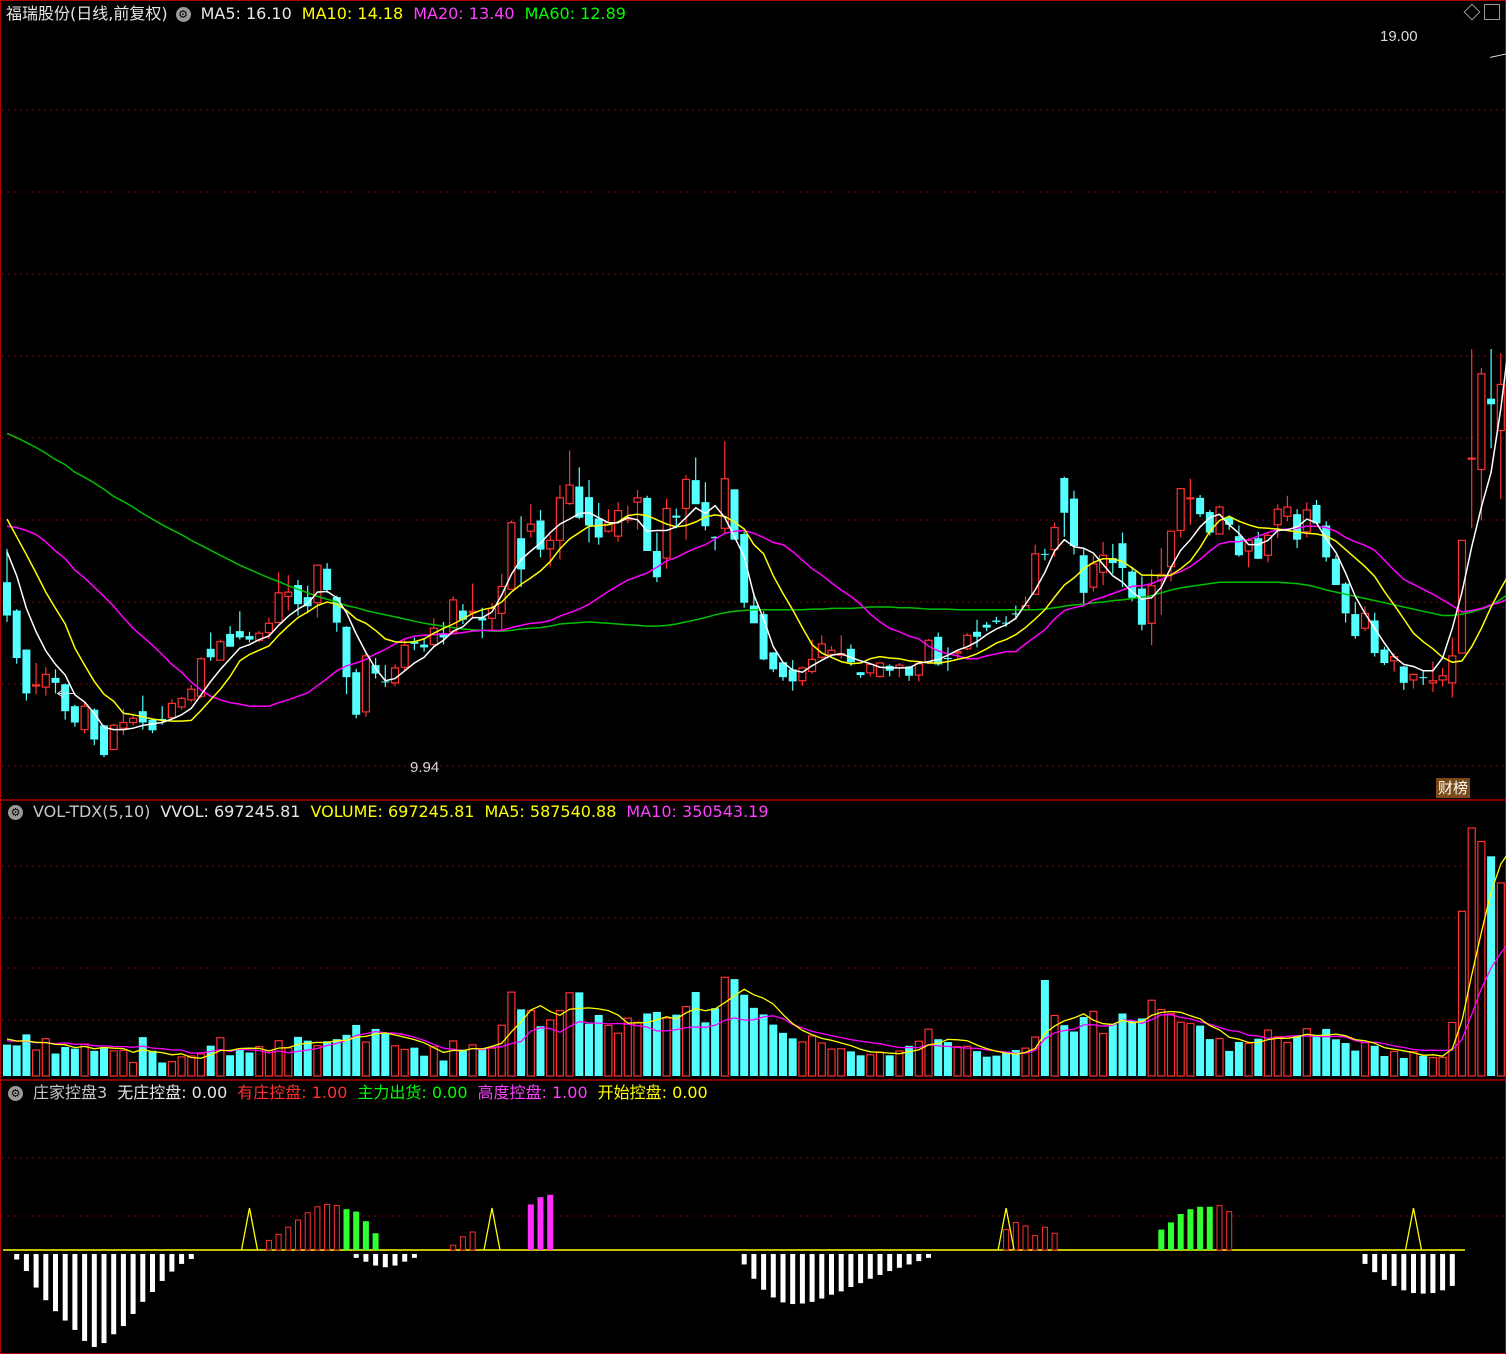 Image resolution: width=1506 pixels, height=1354 pixels. I want to click on vol-indicator-name: VOL-TDX(5,10), so click(91, 812).